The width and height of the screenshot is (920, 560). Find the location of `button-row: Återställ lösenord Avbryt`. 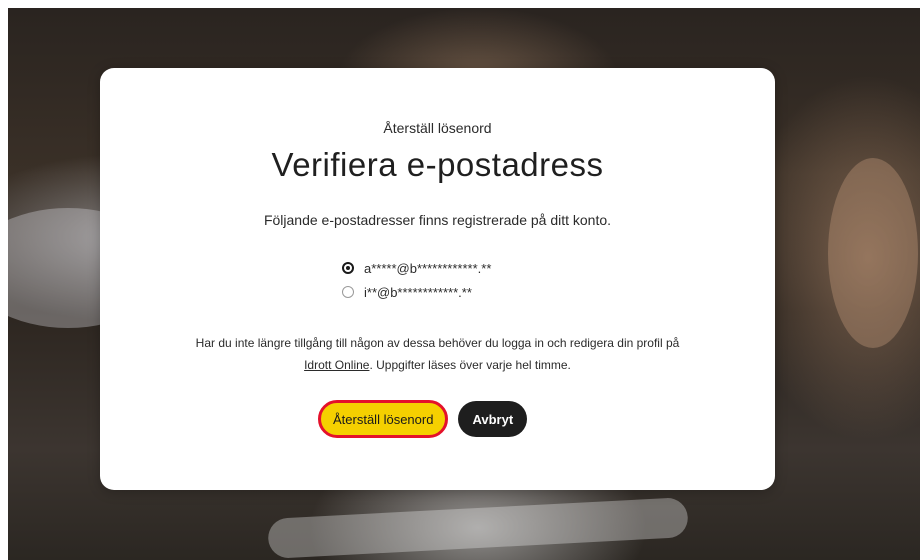

button-row: Återställ lösenord Avbryt is located at coordinates (423, 419).